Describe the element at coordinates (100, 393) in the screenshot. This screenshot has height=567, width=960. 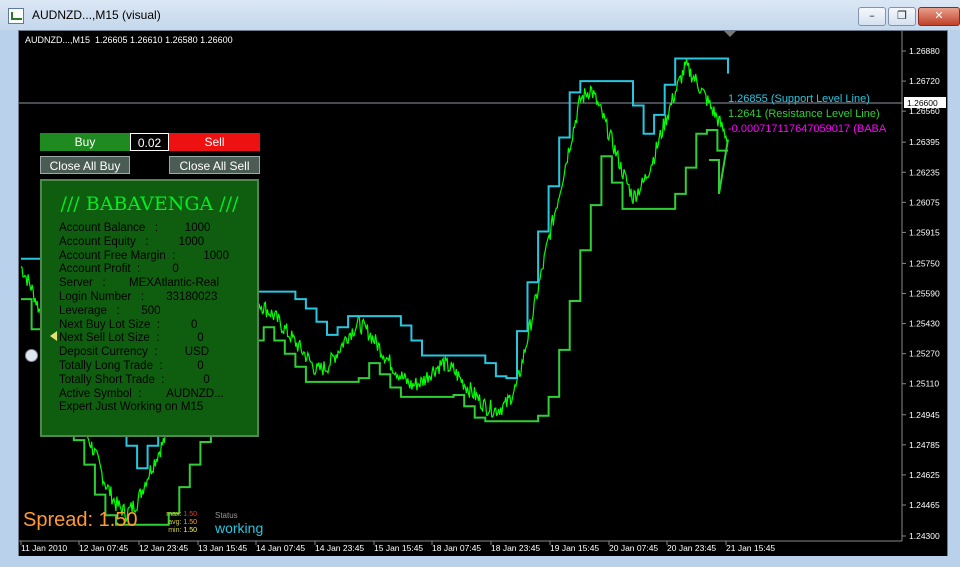
I see `info-row-label: Active Symbol :` at that location.